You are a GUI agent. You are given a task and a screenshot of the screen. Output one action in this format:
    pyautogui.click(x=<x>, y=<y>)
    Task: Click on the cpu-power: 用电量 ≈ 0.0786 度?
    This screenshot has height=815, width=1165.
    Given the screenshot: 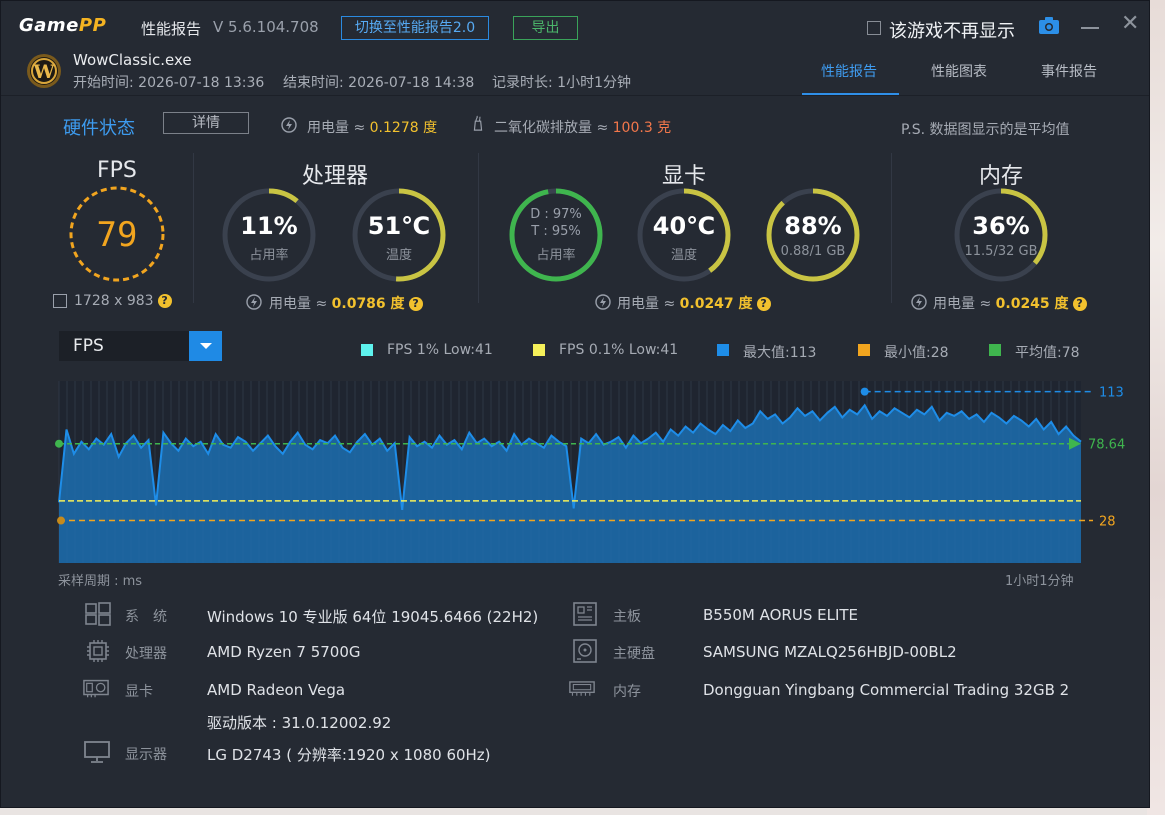 What is the action you would take?
    pyautogui.click(x=346, y=303)
    